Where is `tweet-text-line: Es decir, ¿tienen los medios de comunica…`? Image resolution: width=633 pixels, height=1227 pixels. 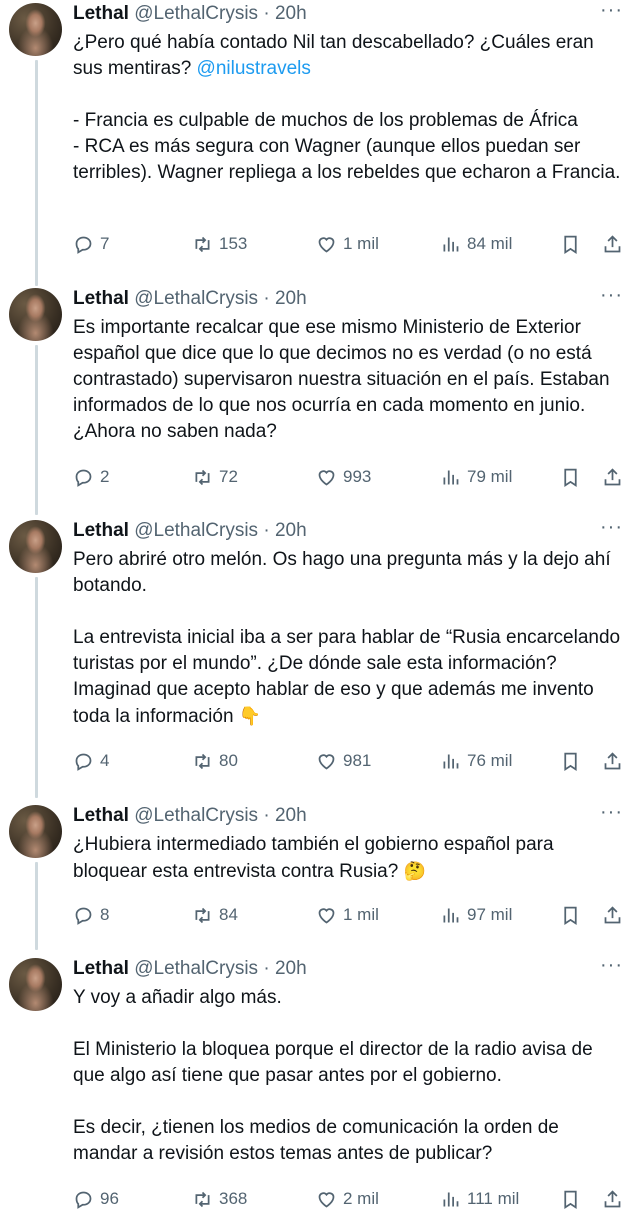
tweet-text-line: Es decir, ¿tienen los medios de comunica… is located at coordinates (316, 1140).